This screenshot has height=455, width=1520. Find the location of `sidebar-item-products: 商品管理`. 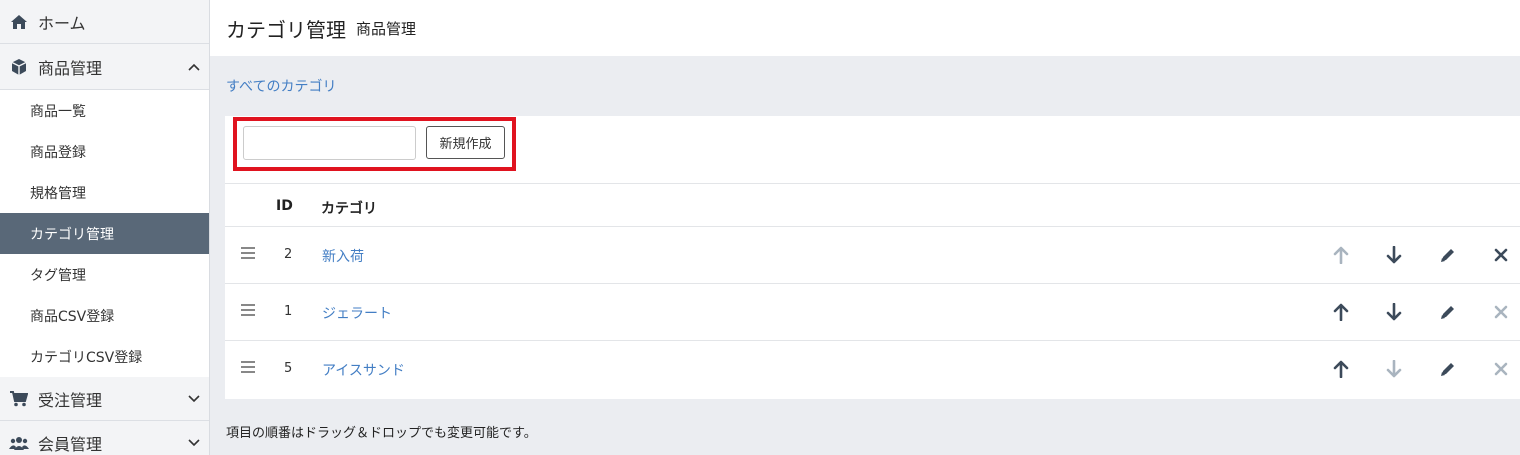

sidebar-item-products: 商品管理 is located at coordinates (104, 67).